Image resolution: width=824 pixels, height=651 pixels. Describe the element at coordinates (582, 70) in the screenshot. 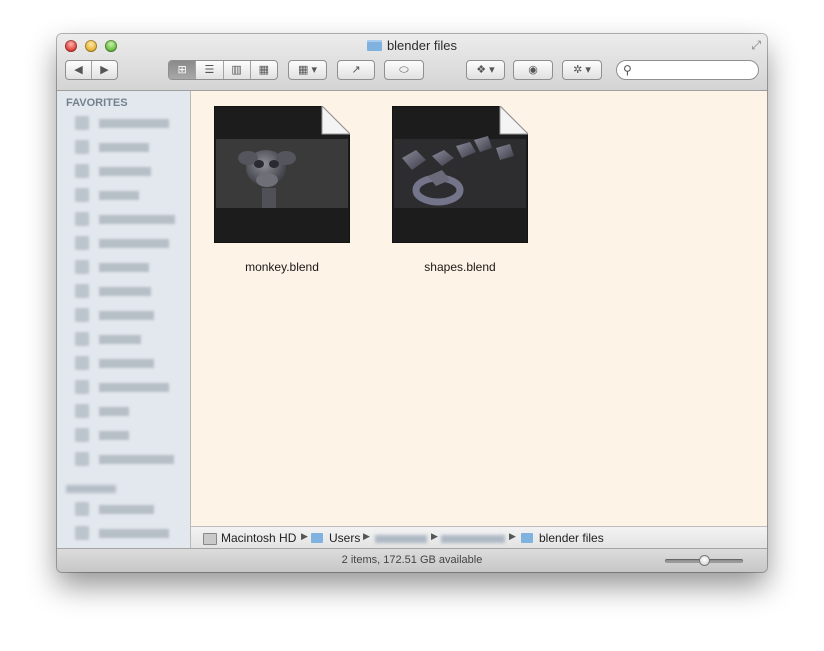

I see `action-button: ✲ ▾` at that location.